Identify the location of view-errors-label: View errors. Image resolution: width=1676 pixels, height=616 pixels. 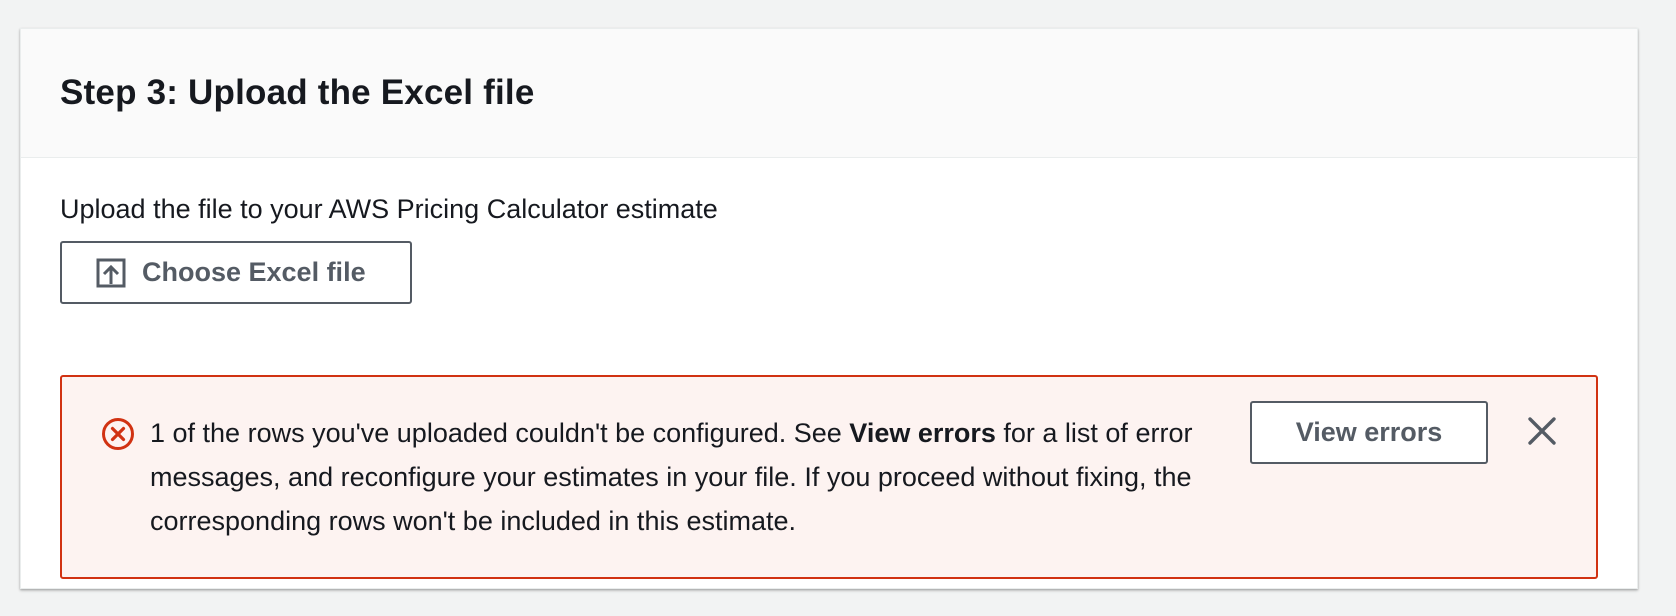
(1369, 432).